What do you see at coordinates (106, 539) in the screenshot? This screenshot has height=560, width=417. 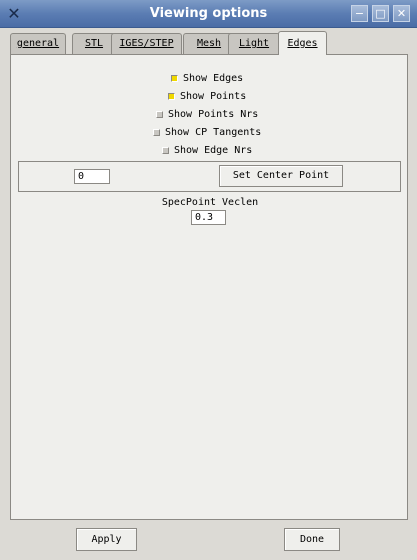 I see `apply-button: Apply` at bounding box center [106, 539].